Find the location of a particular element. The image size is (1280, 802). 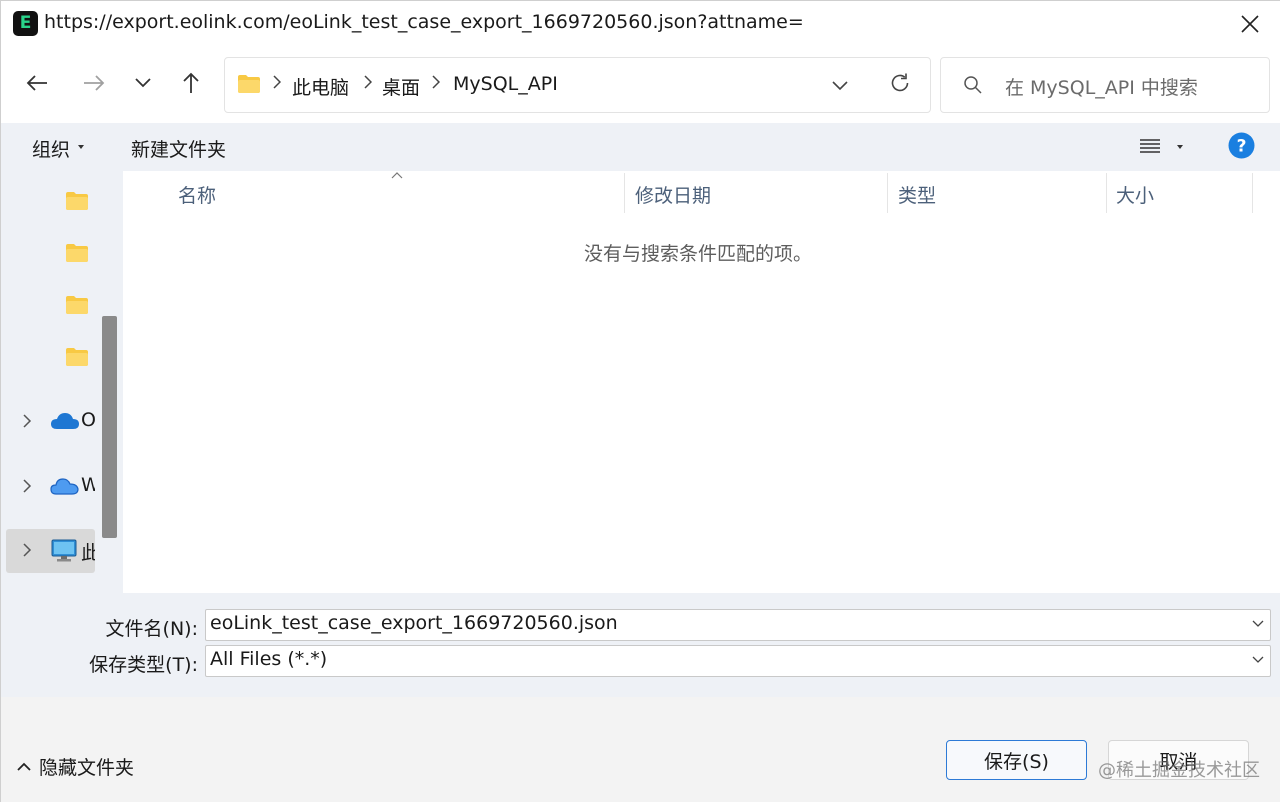

filename-label: 文件名(N): is located at coordinates (151, 629).